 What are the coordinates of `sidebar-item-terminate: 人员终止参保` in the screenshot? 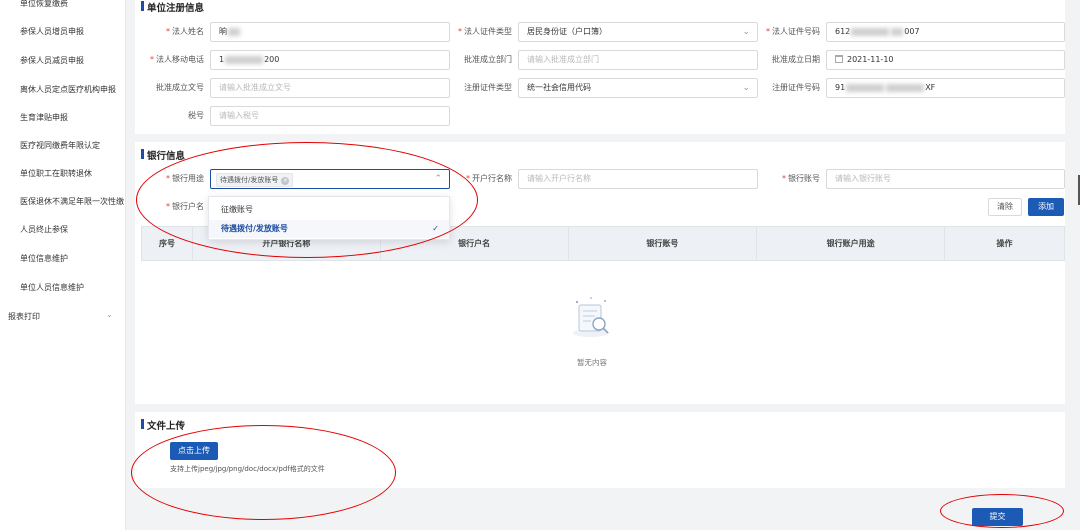 It's located at (44, 229).